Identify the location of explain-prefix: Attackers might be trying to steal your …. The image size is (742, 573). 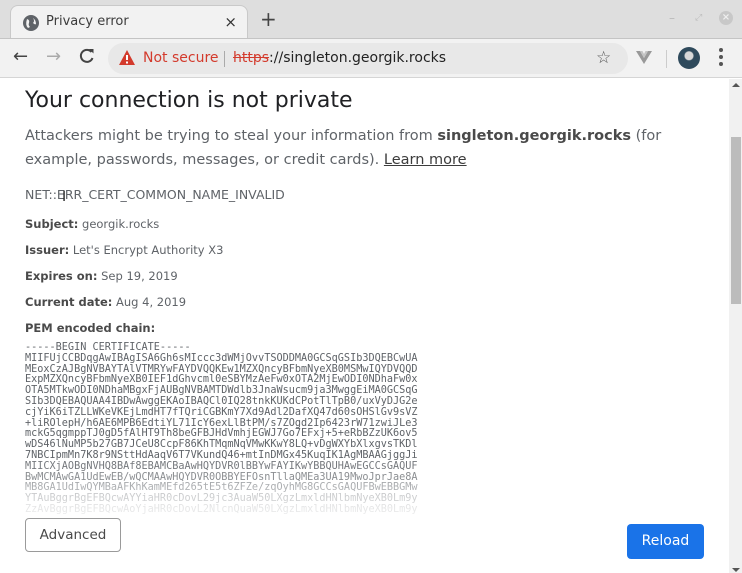
(231, 136).